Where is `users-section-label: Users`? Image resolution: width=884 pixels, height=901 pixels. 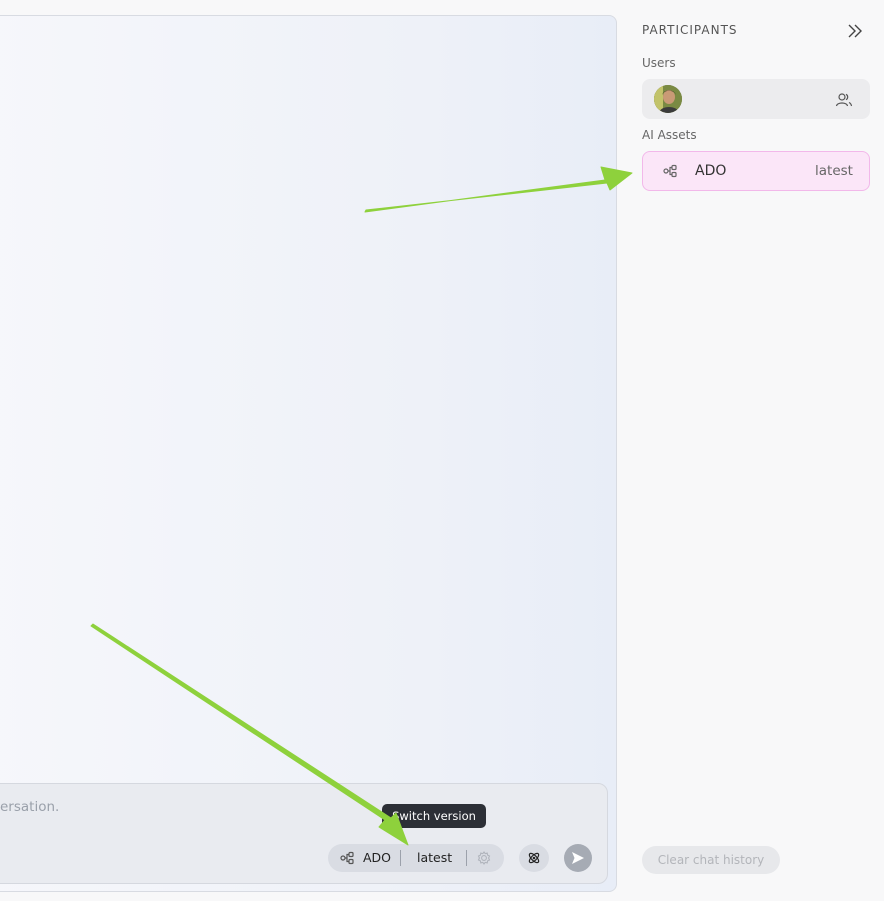
users-section-label: Users is located at coordinates (659, 63).